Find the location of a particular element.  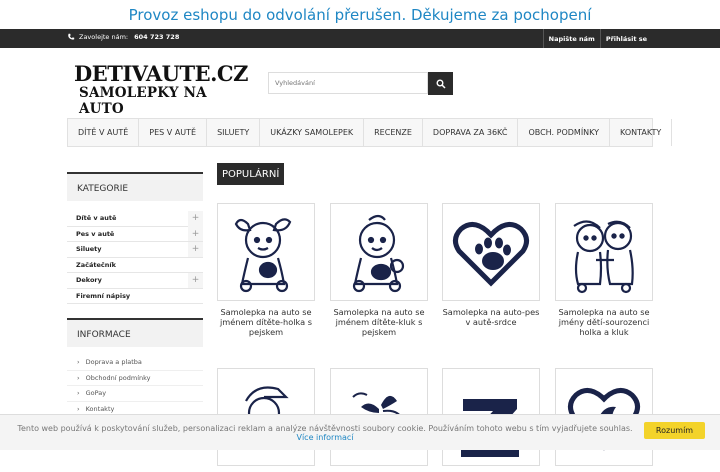

category-label: Dekory is located at coordinates (89, 280).